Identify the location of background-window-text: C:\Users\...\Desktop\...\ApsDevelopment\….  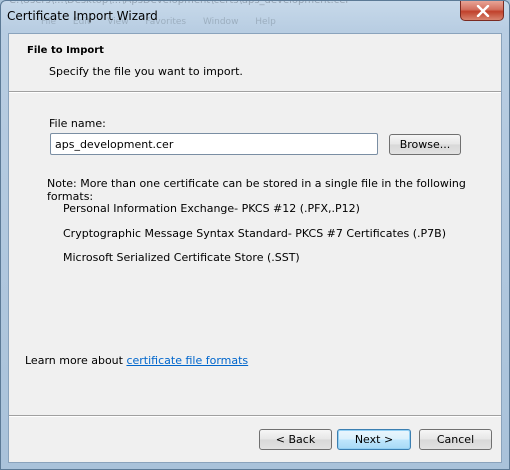
(179, 3).